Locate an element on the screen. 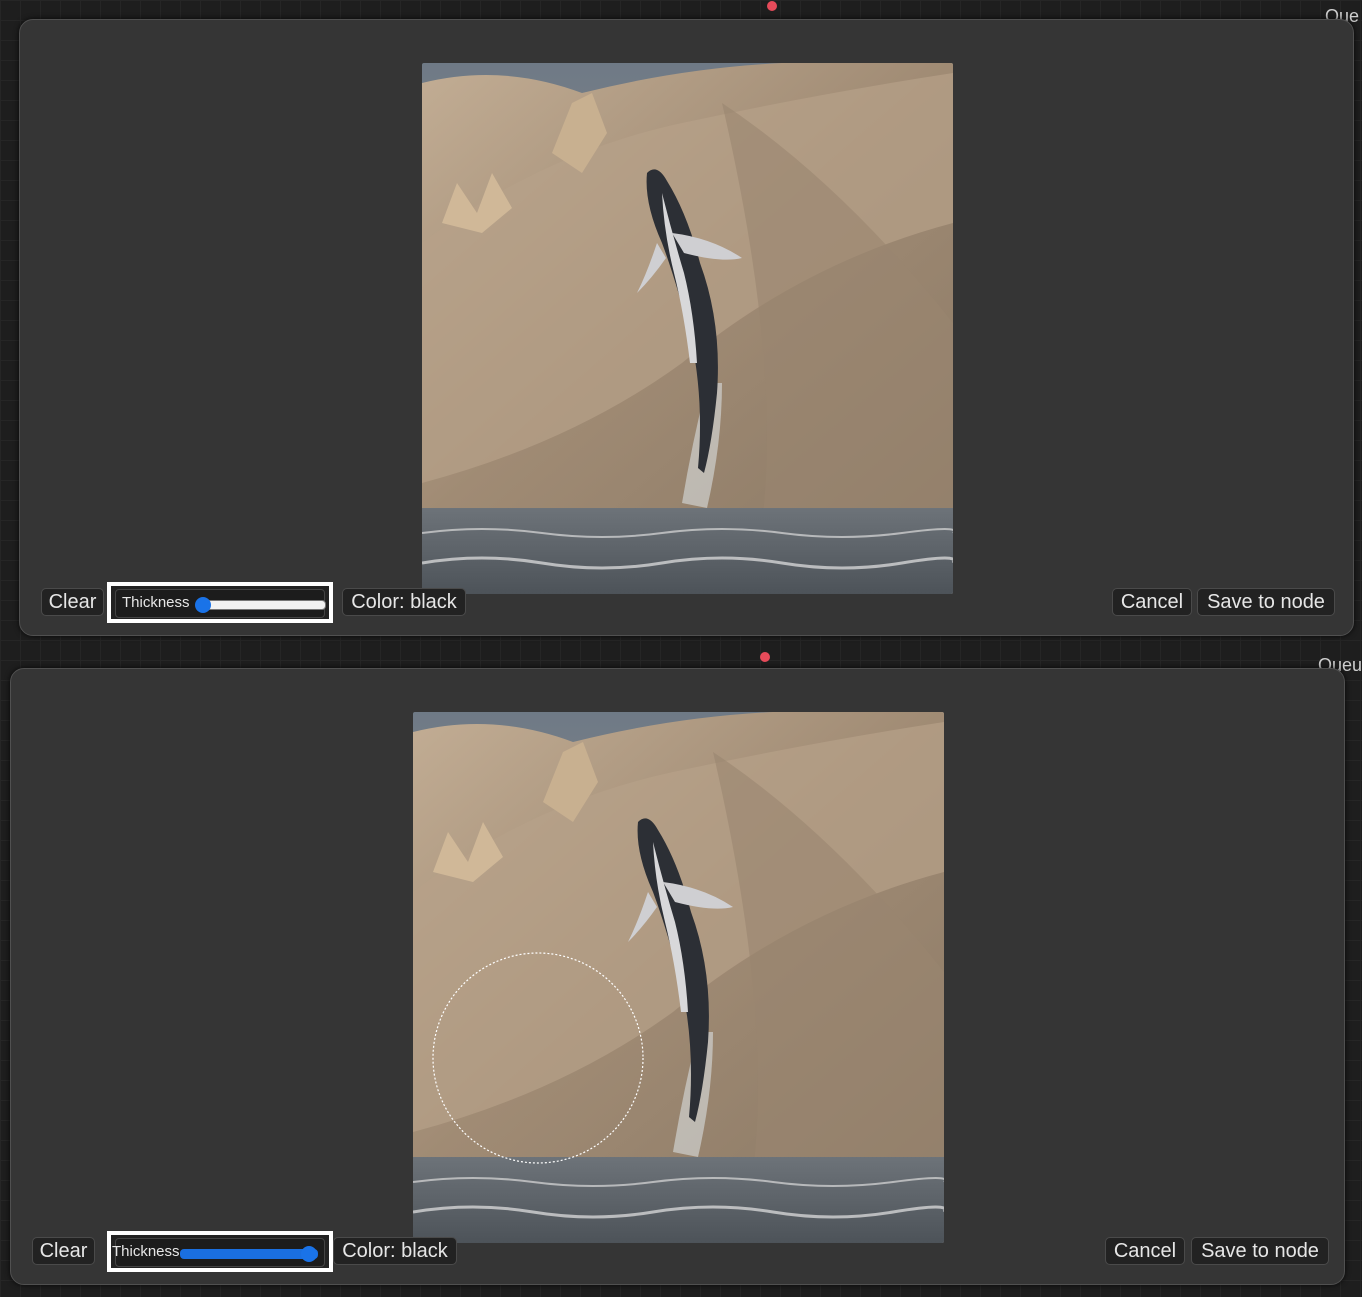 Image resolution: width=1362 pixels, height=1297 pixels. node-pin-bottom is located at coordinates (765, 657).